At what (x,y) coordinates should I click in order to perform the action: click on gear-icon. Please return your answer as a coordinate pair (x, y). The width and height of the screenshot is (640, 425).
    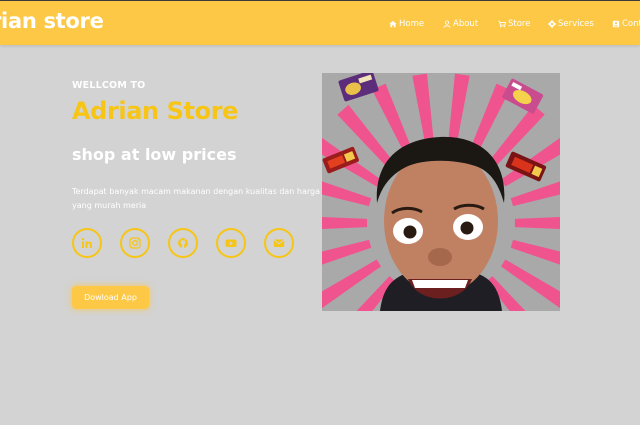
    Looking at the image, I should click on (552, 24).